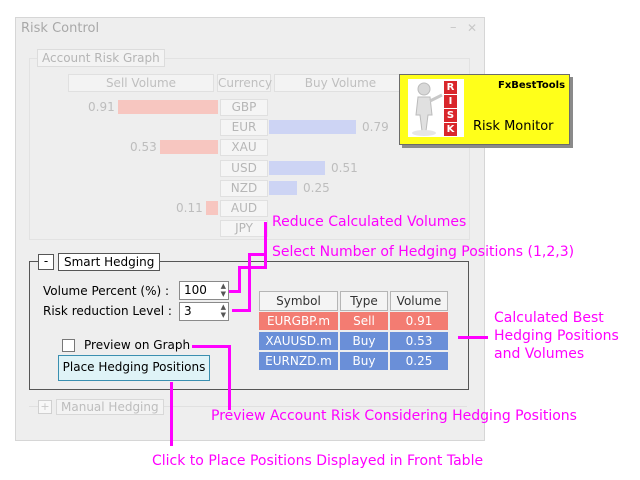  I want to click on table-header-symbol: Symbol, so click(298, 301).